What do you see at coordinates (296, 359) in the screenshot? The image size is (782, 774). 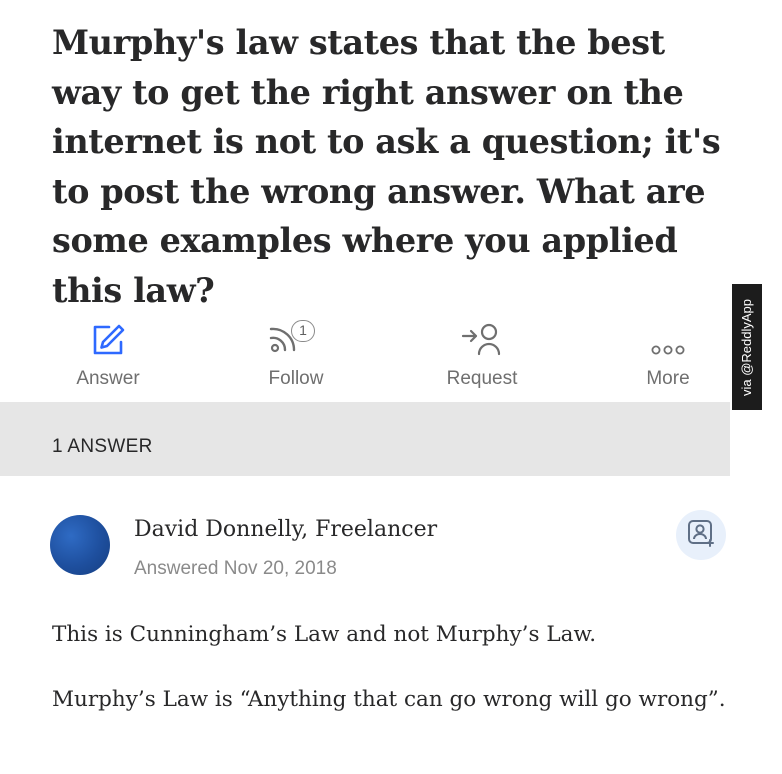 I see `follow-button: 1 Follow` at bounding box center [296, 359].